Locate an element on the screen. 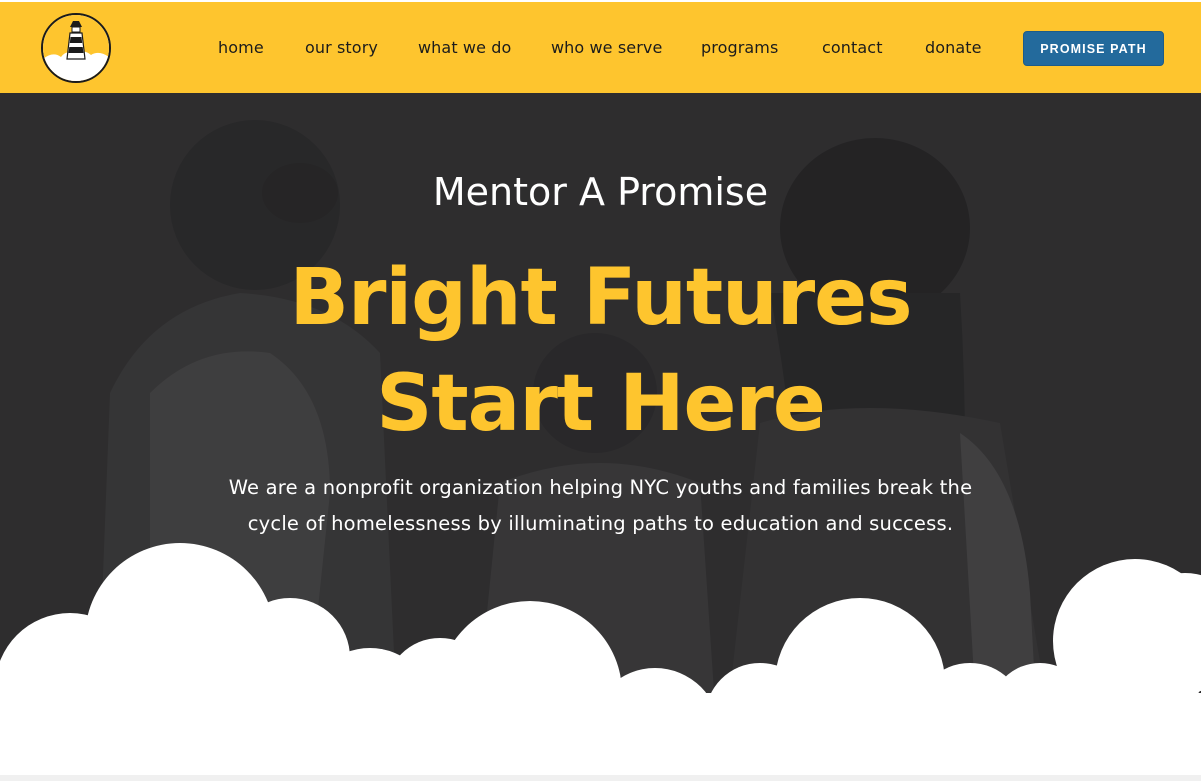 The width and height of the screenshot is (1201, 781). site-logo is located at coordinates (76, 48).